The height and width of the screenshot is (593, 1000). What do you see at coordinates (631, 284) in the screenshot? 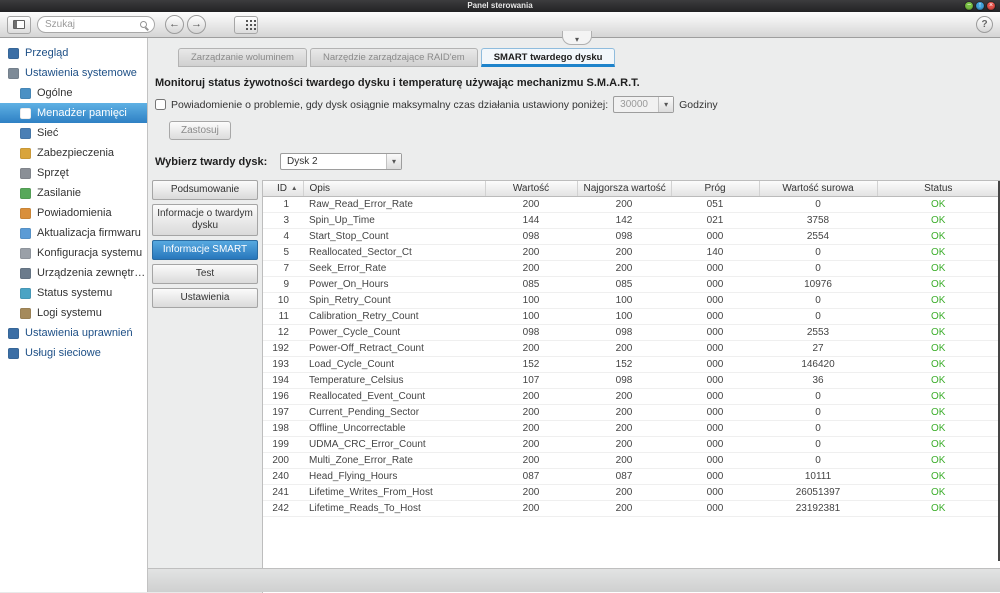
I see `table-row: 9 Power_On_Hours 085 085 000 10976 OK` at bounding box center [631, 284].